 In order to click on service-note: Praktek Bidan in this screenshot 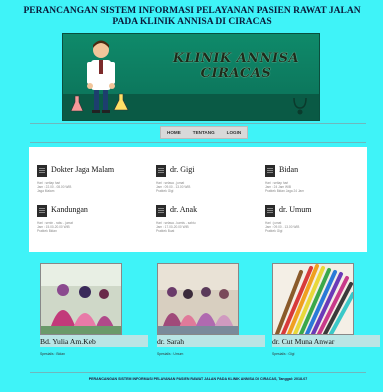, I will do `click(47, 231)`.